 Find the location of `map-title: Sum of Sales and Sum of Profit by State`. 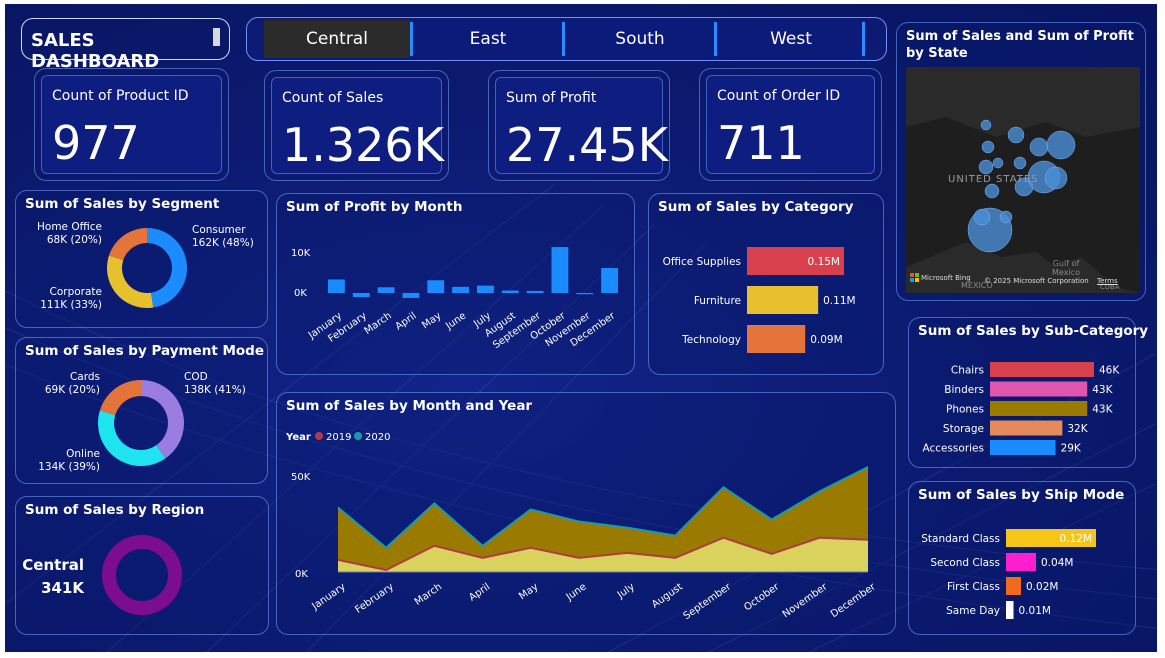

map-title: Sum of Sales and Sum of Profit by State is located at coordinates (1020, 45).